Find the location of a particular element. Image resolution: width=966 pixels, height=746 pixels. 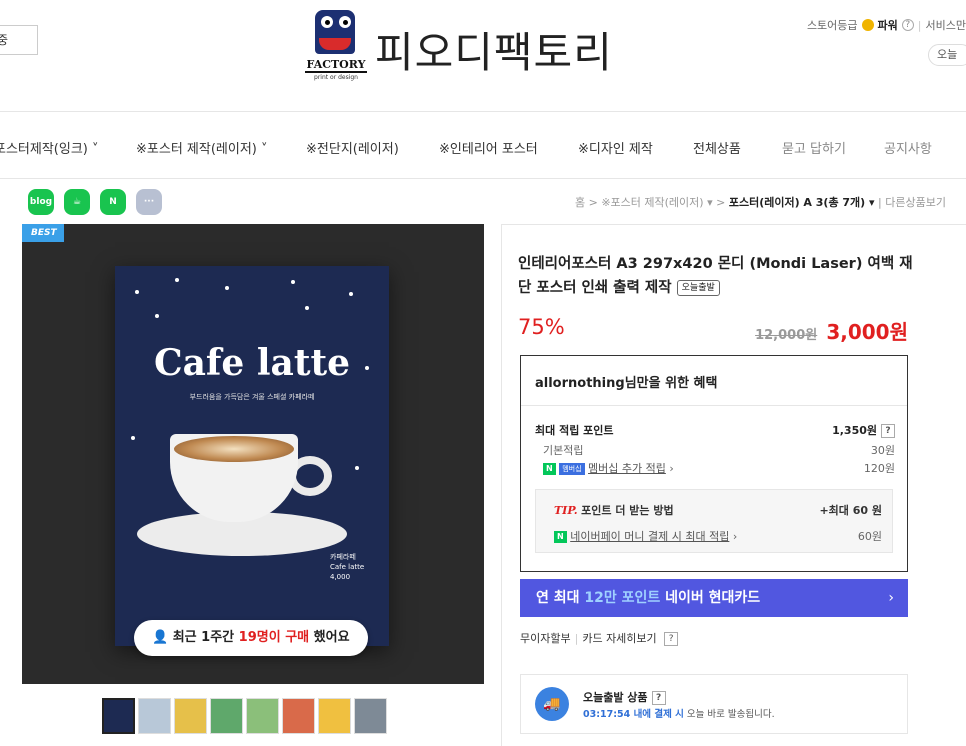

poster-subtitle: 부드러움을 가득담은 겨울 스페셜 카페라떼 is located at coordinates (252, 397).